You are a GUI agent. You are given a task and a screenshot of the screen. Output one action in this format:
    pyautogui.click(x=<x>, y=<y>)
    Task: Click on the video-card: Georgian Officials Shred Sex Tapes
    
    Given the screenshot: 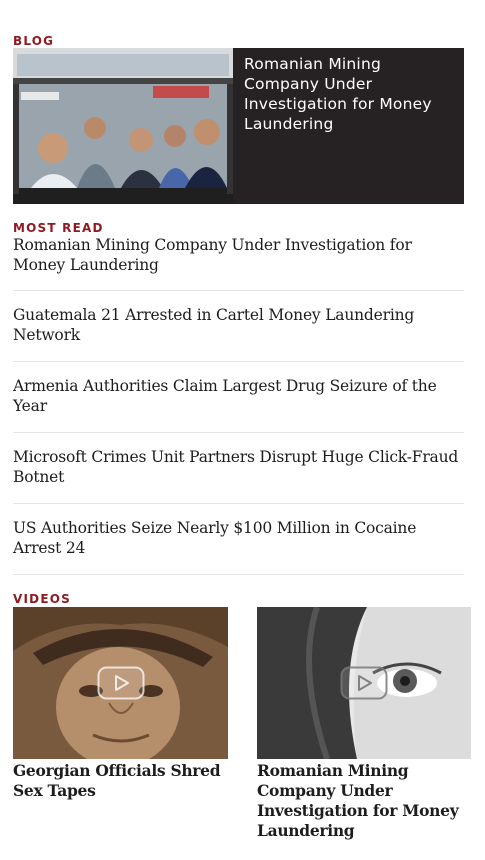 What is the action you would take?
    pyautogui.click(x=120, y=704)
    